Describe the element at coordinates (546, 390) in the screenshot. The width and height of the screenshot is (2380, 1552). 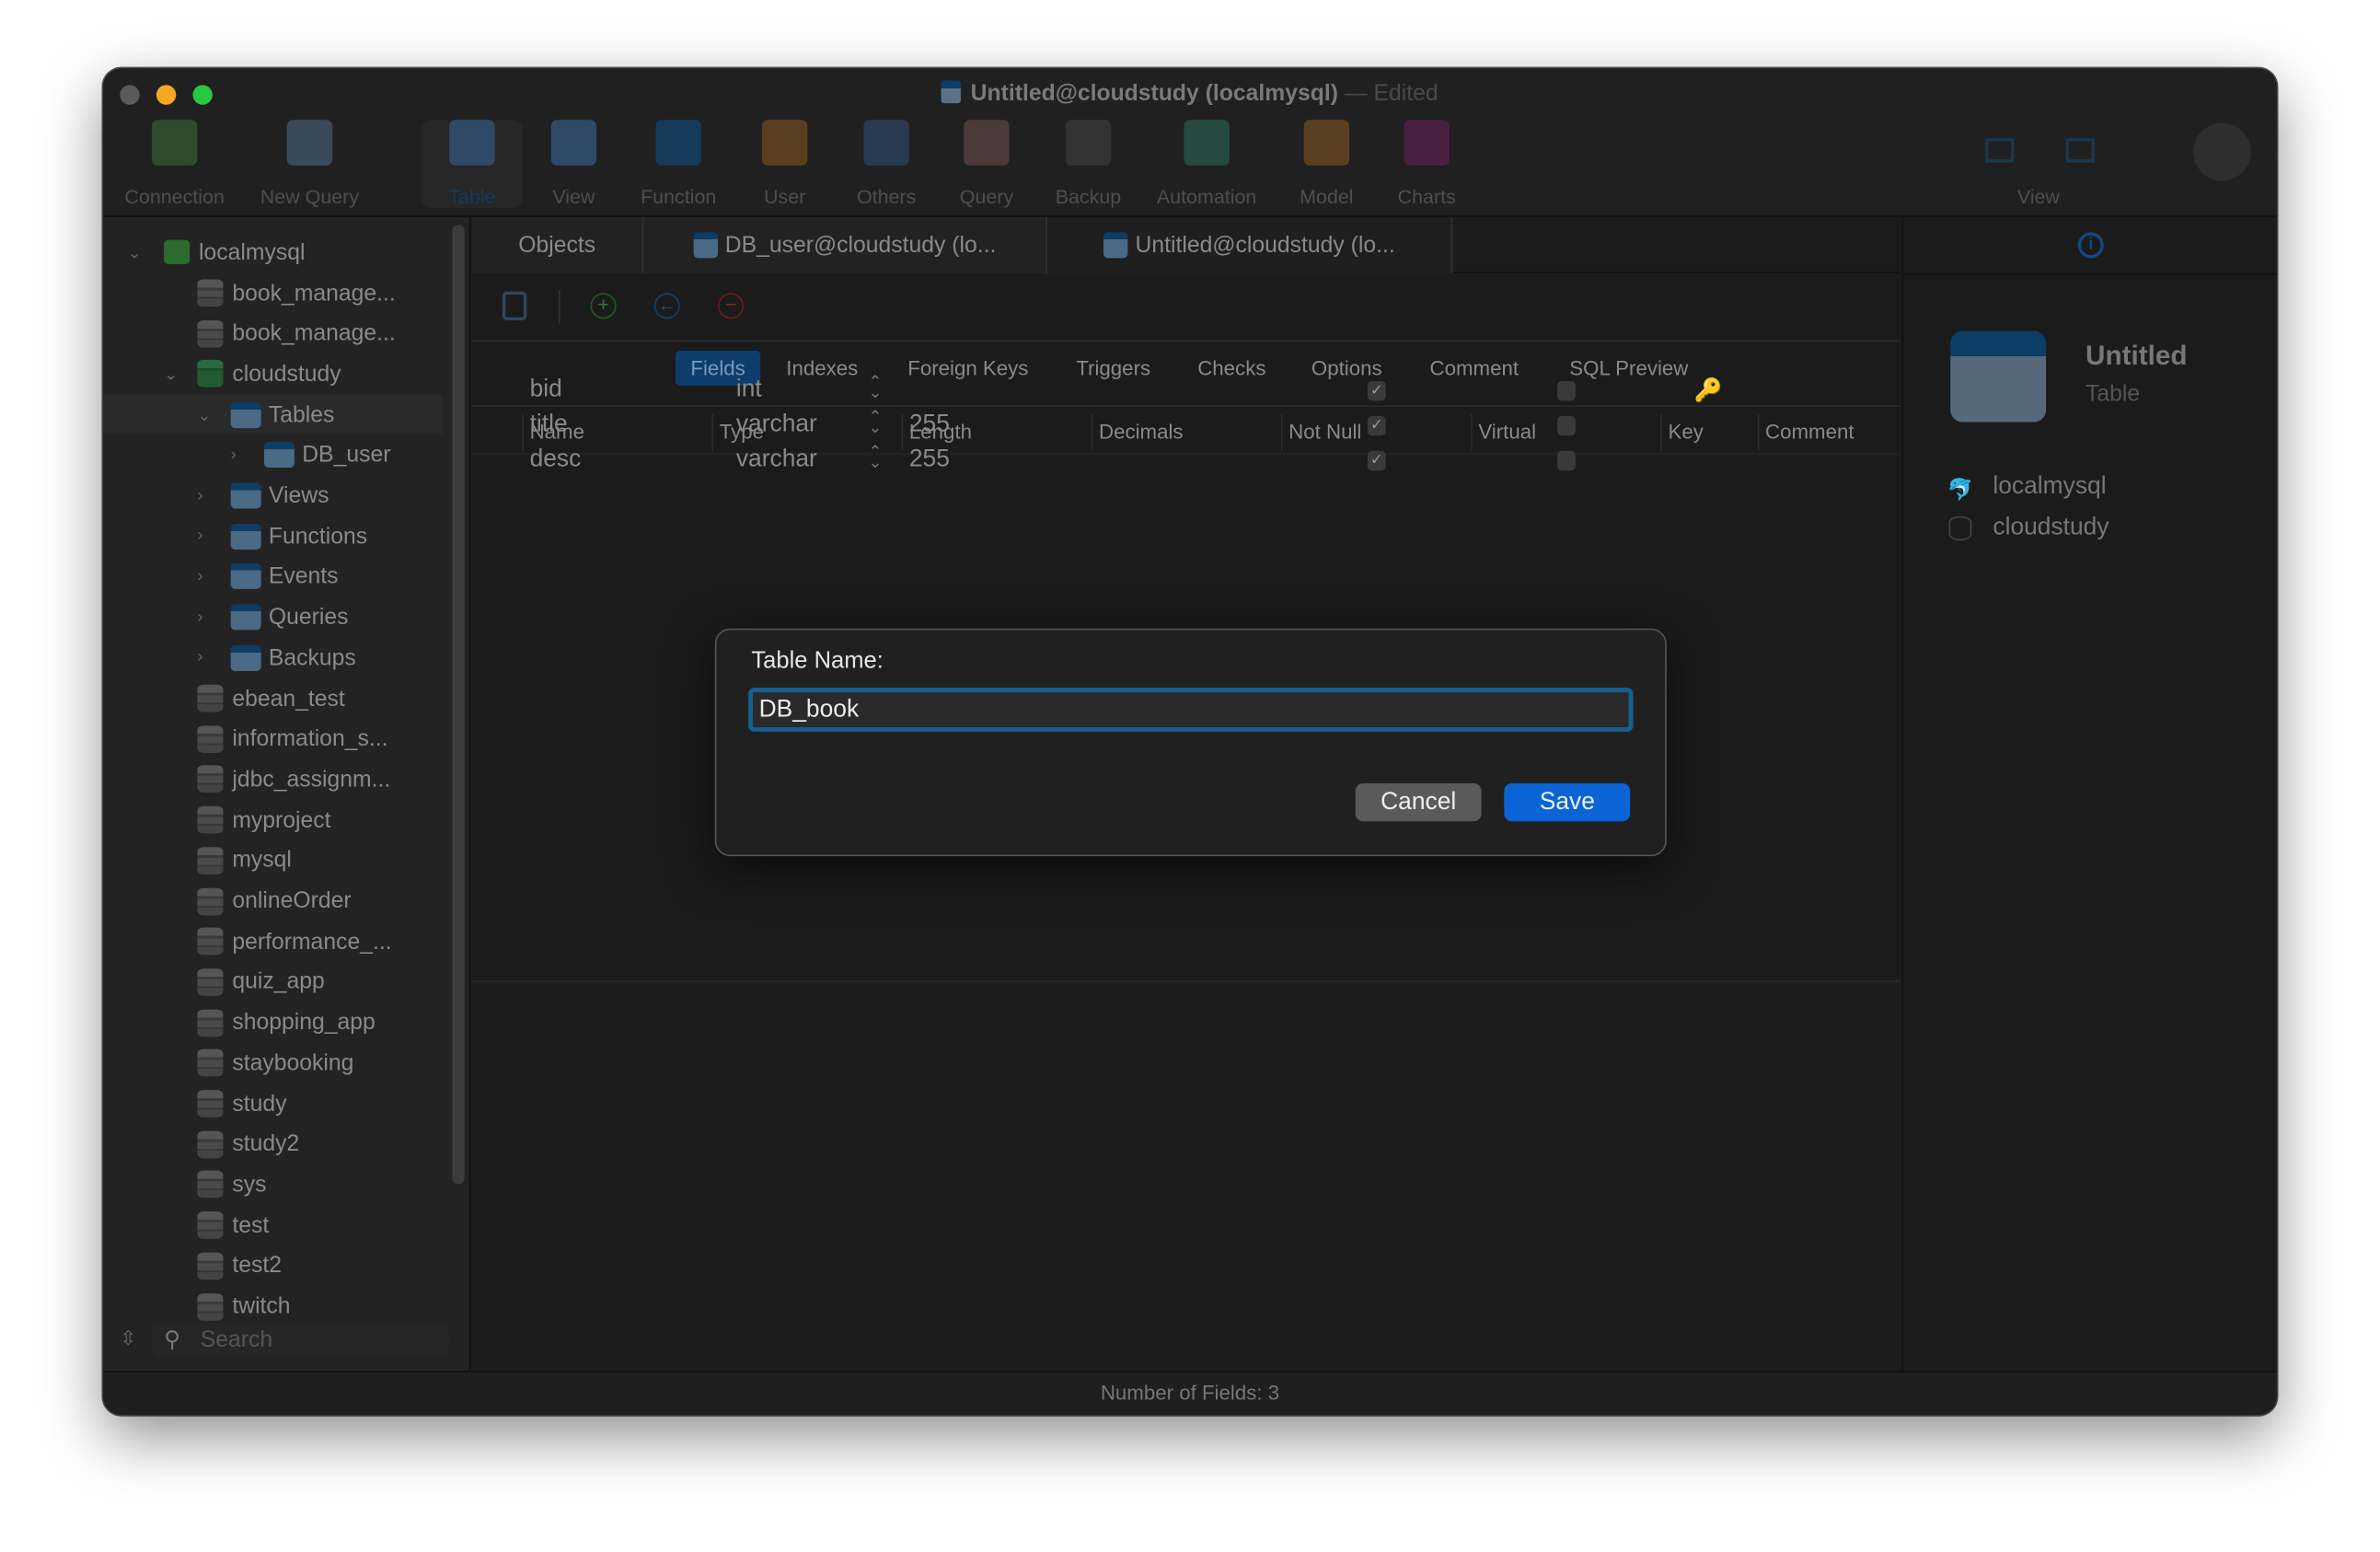
I see `field-name: bid` at that location.